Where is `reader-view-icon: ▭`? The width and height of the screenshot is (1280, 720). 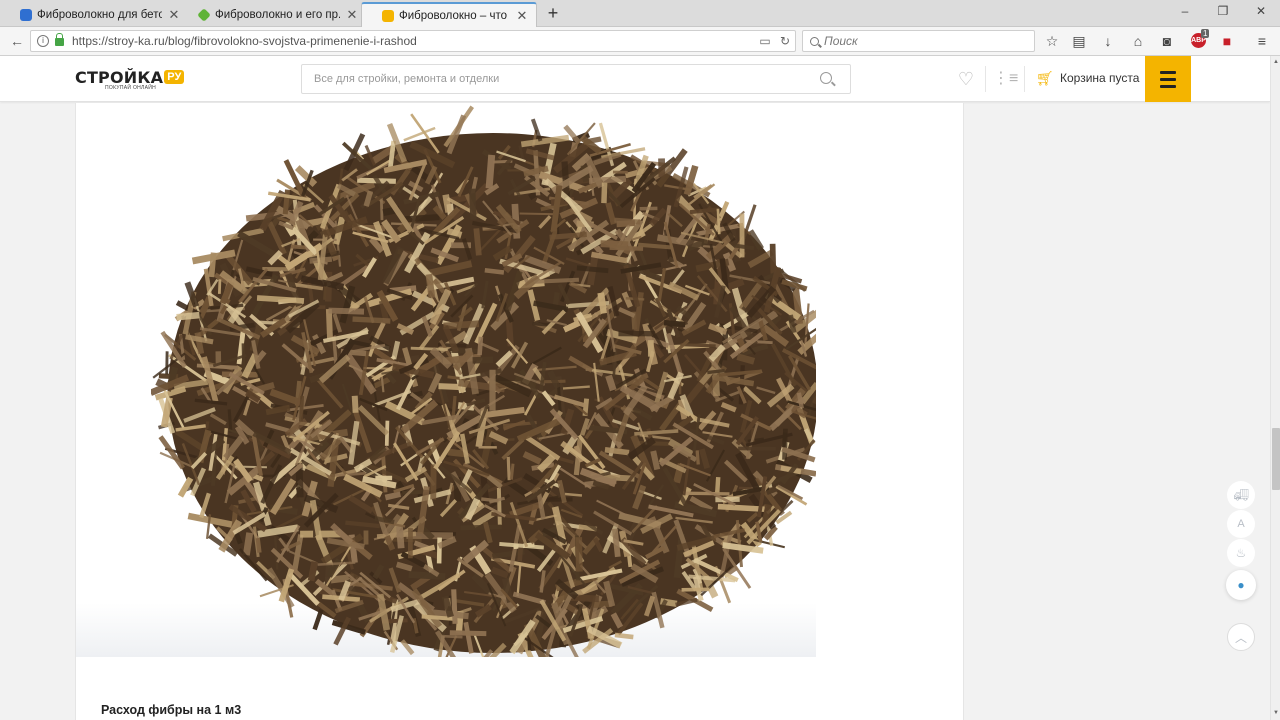
reader-view-icon: ▭ is located at coordinates (765, 41).